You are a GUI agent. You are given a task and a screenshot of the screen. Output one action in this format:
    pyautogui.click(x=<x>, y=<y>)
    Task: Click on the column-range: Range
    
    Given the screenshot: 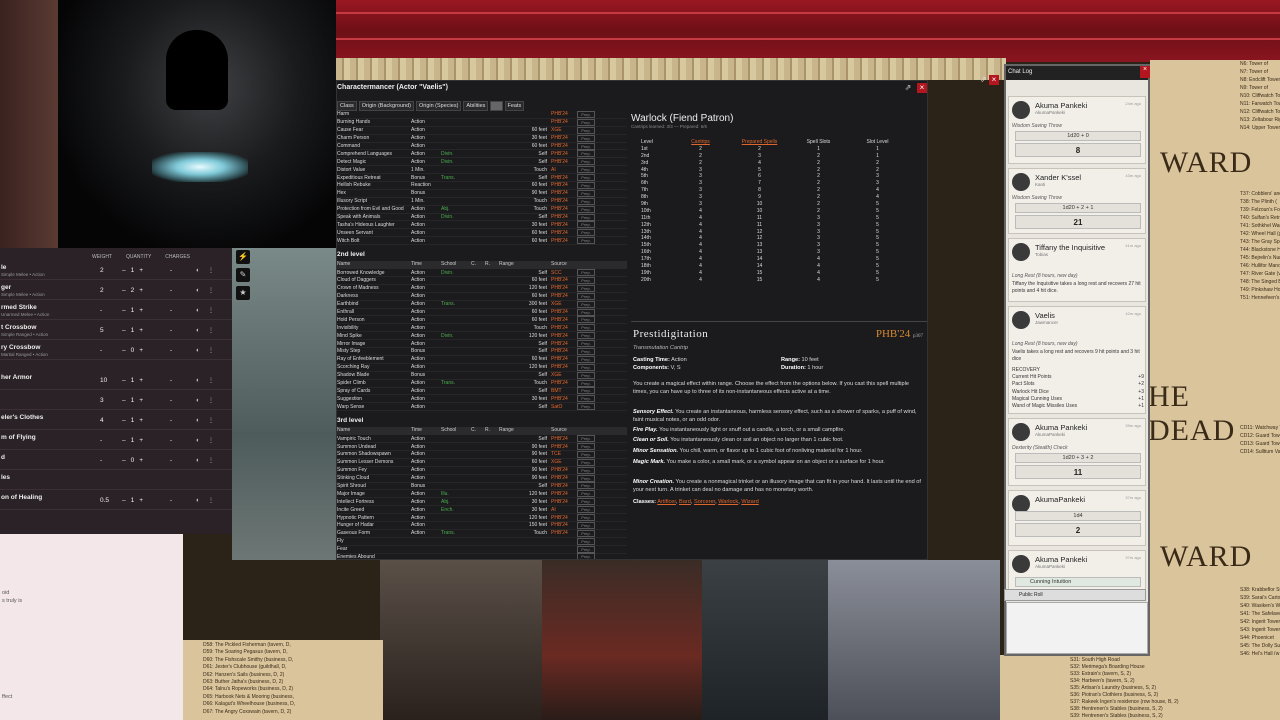 What is the action you would take?
    pyautogui.click(x=525, y=431)
    